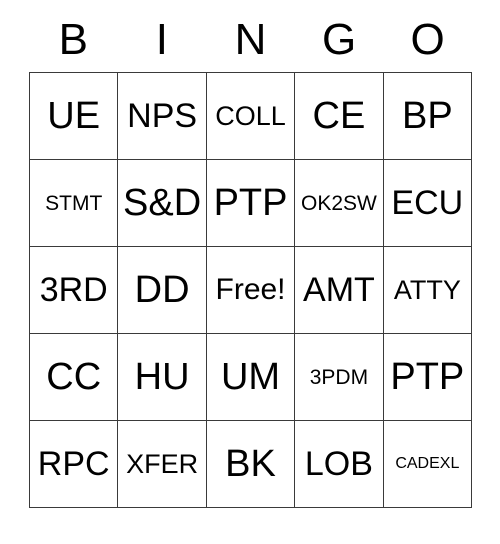 The height and width of the screenshot is (544, 500). I want to click on bingo-cell: Free!, so click(251, 290).